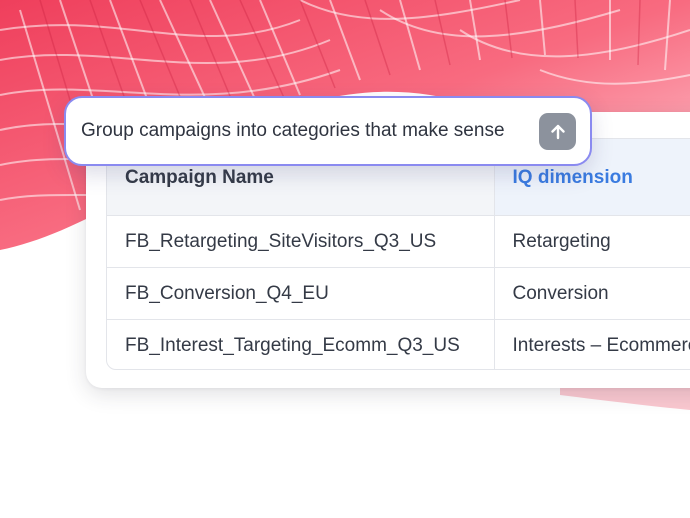 The image size is (690, 518). I want to click on arrow-up-icon, so click(557, 131).